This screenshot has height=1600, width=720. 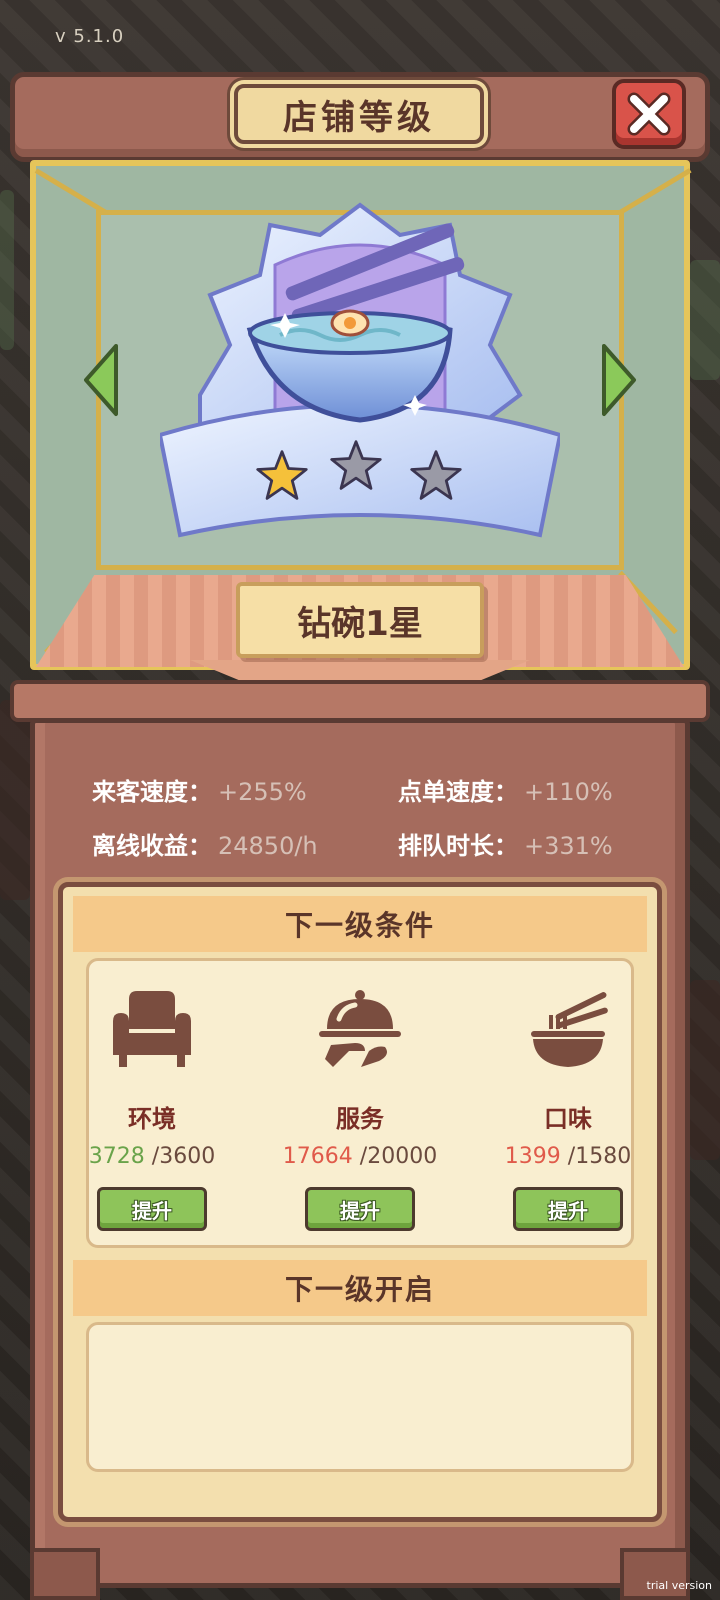 I want to click on upgrade-taste-button: 提升, so click(x=568, y=1209).